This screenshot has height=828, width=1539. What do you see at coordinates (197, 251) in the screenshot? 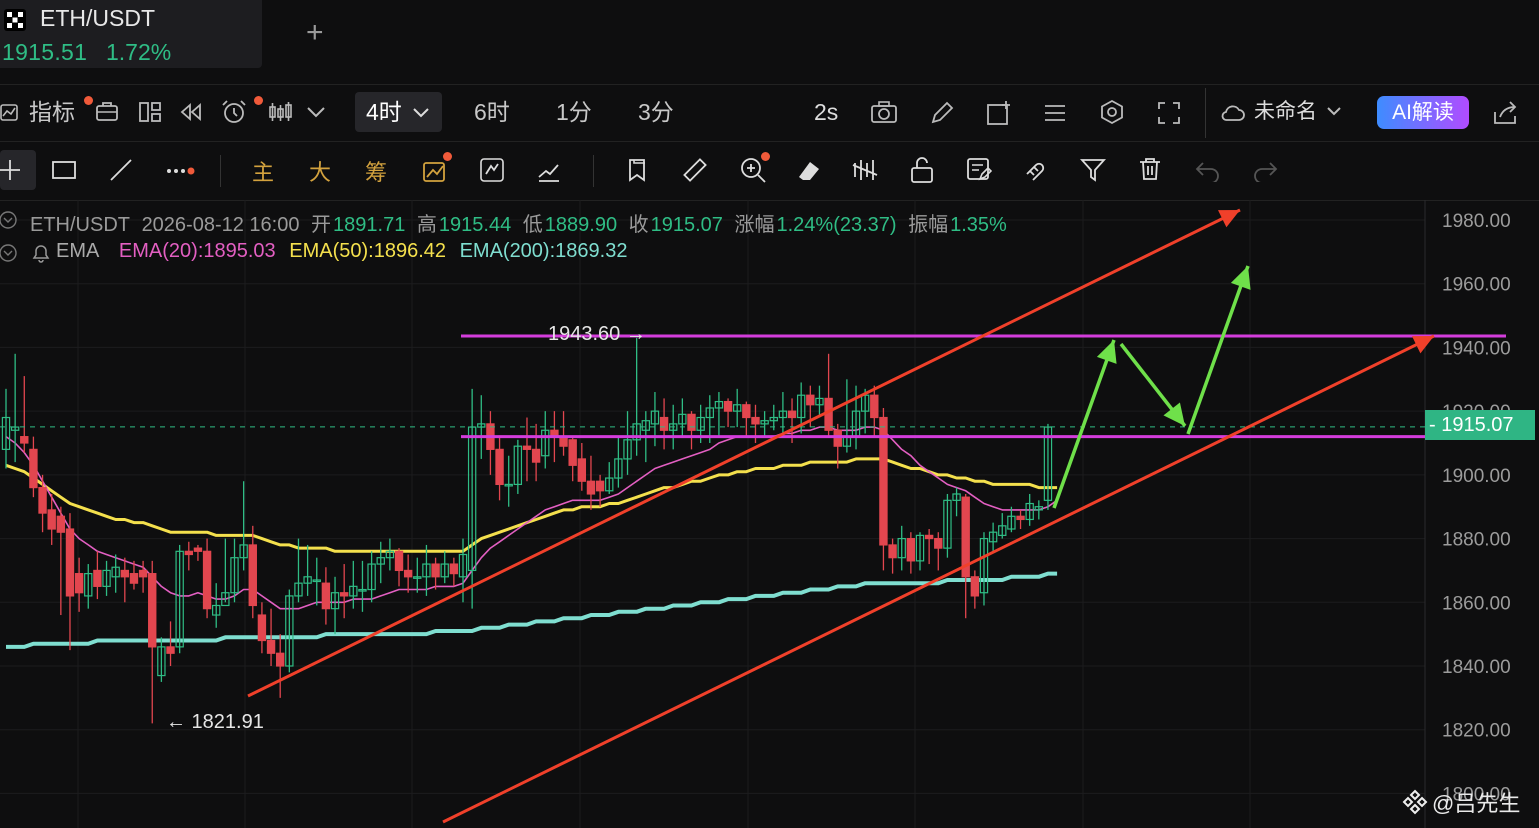
I see `ema20-value: EMA(20):1895.03` at bounding box center [197, 251].